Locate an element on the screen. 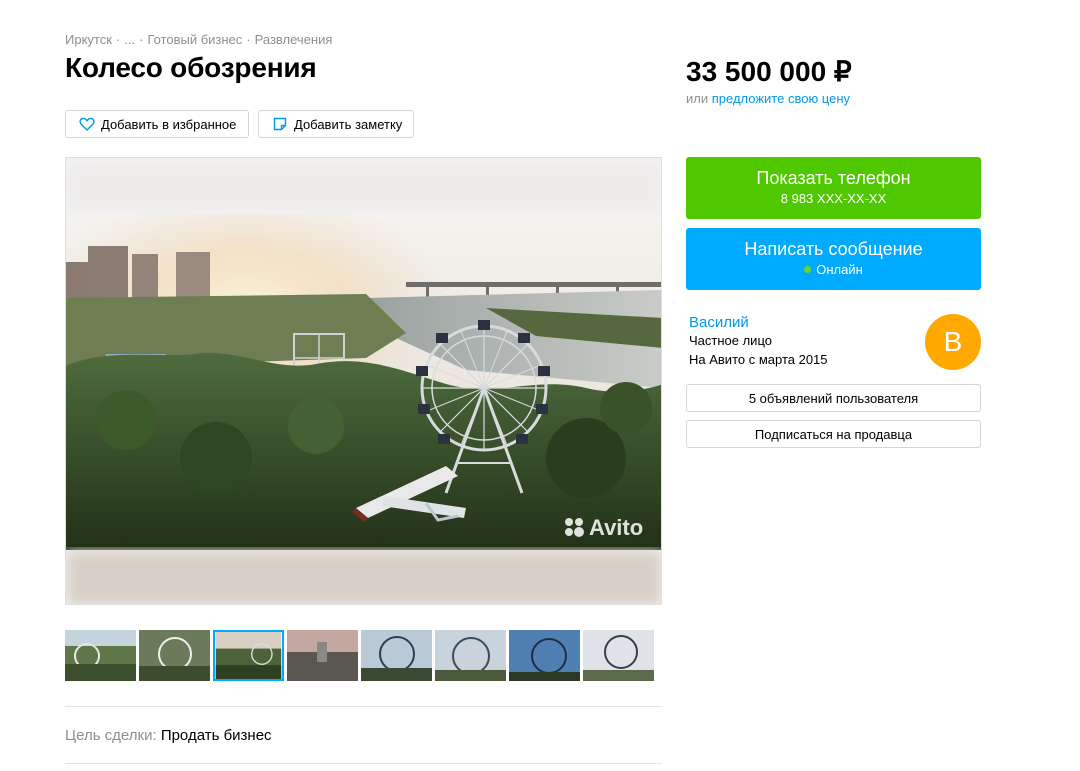 The width and height of the screenshot is (1080, 771). phone-masked: 8 983 XXX-XX-XX is located at coordinates (833, 198).